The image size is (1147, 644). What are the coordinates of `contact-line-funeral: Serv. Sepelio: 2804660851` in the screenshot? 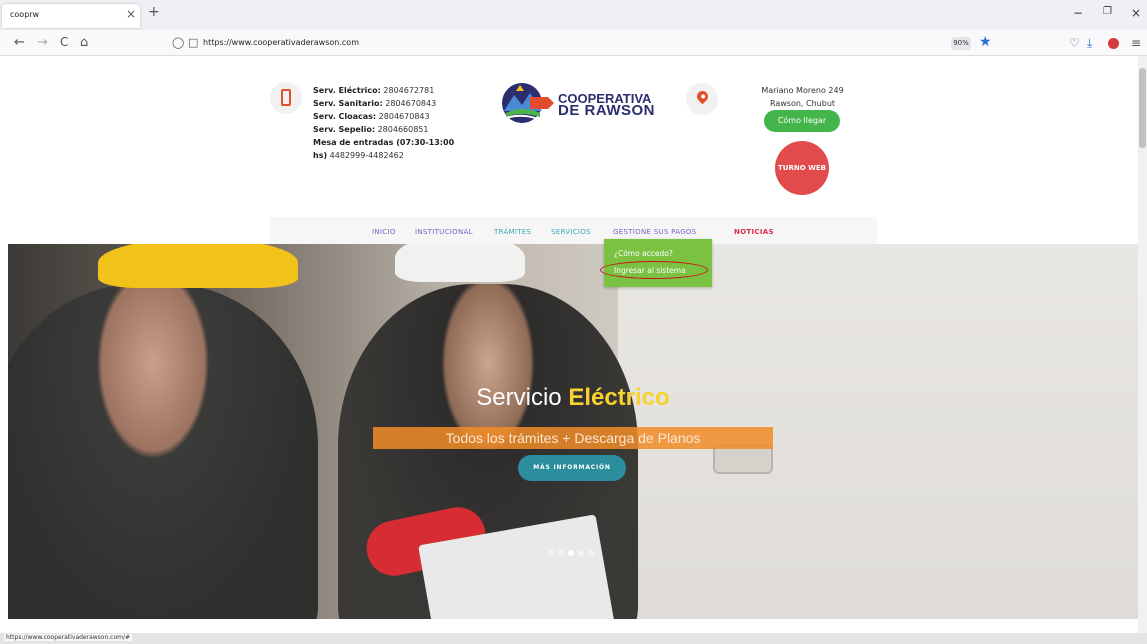 It's located at (371, 129).